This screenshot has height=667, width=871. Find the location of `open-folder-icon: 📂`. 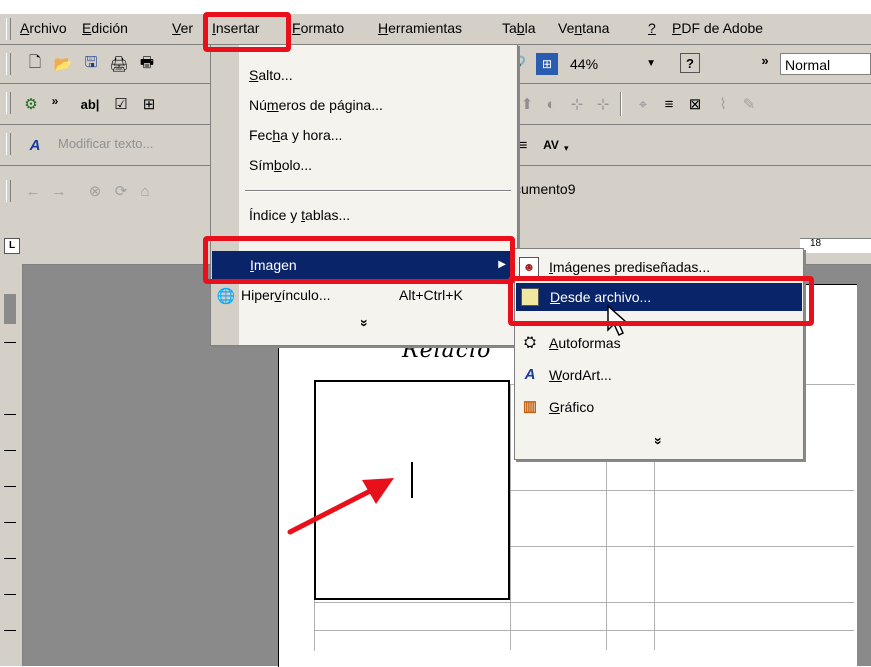

open-folder-icon: 📂 is located at coordinates (63, 64).